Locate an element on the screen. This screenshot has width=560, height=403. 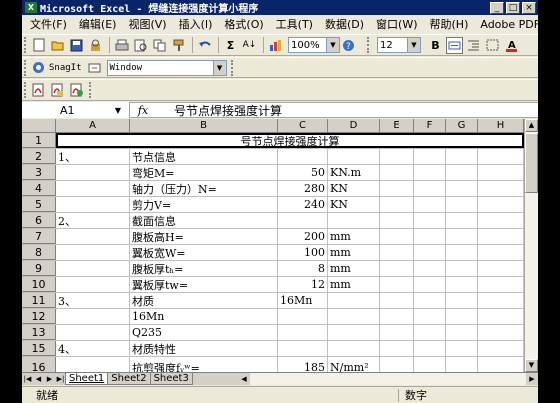
row-header: 9 is located at coordinates (39, 268).